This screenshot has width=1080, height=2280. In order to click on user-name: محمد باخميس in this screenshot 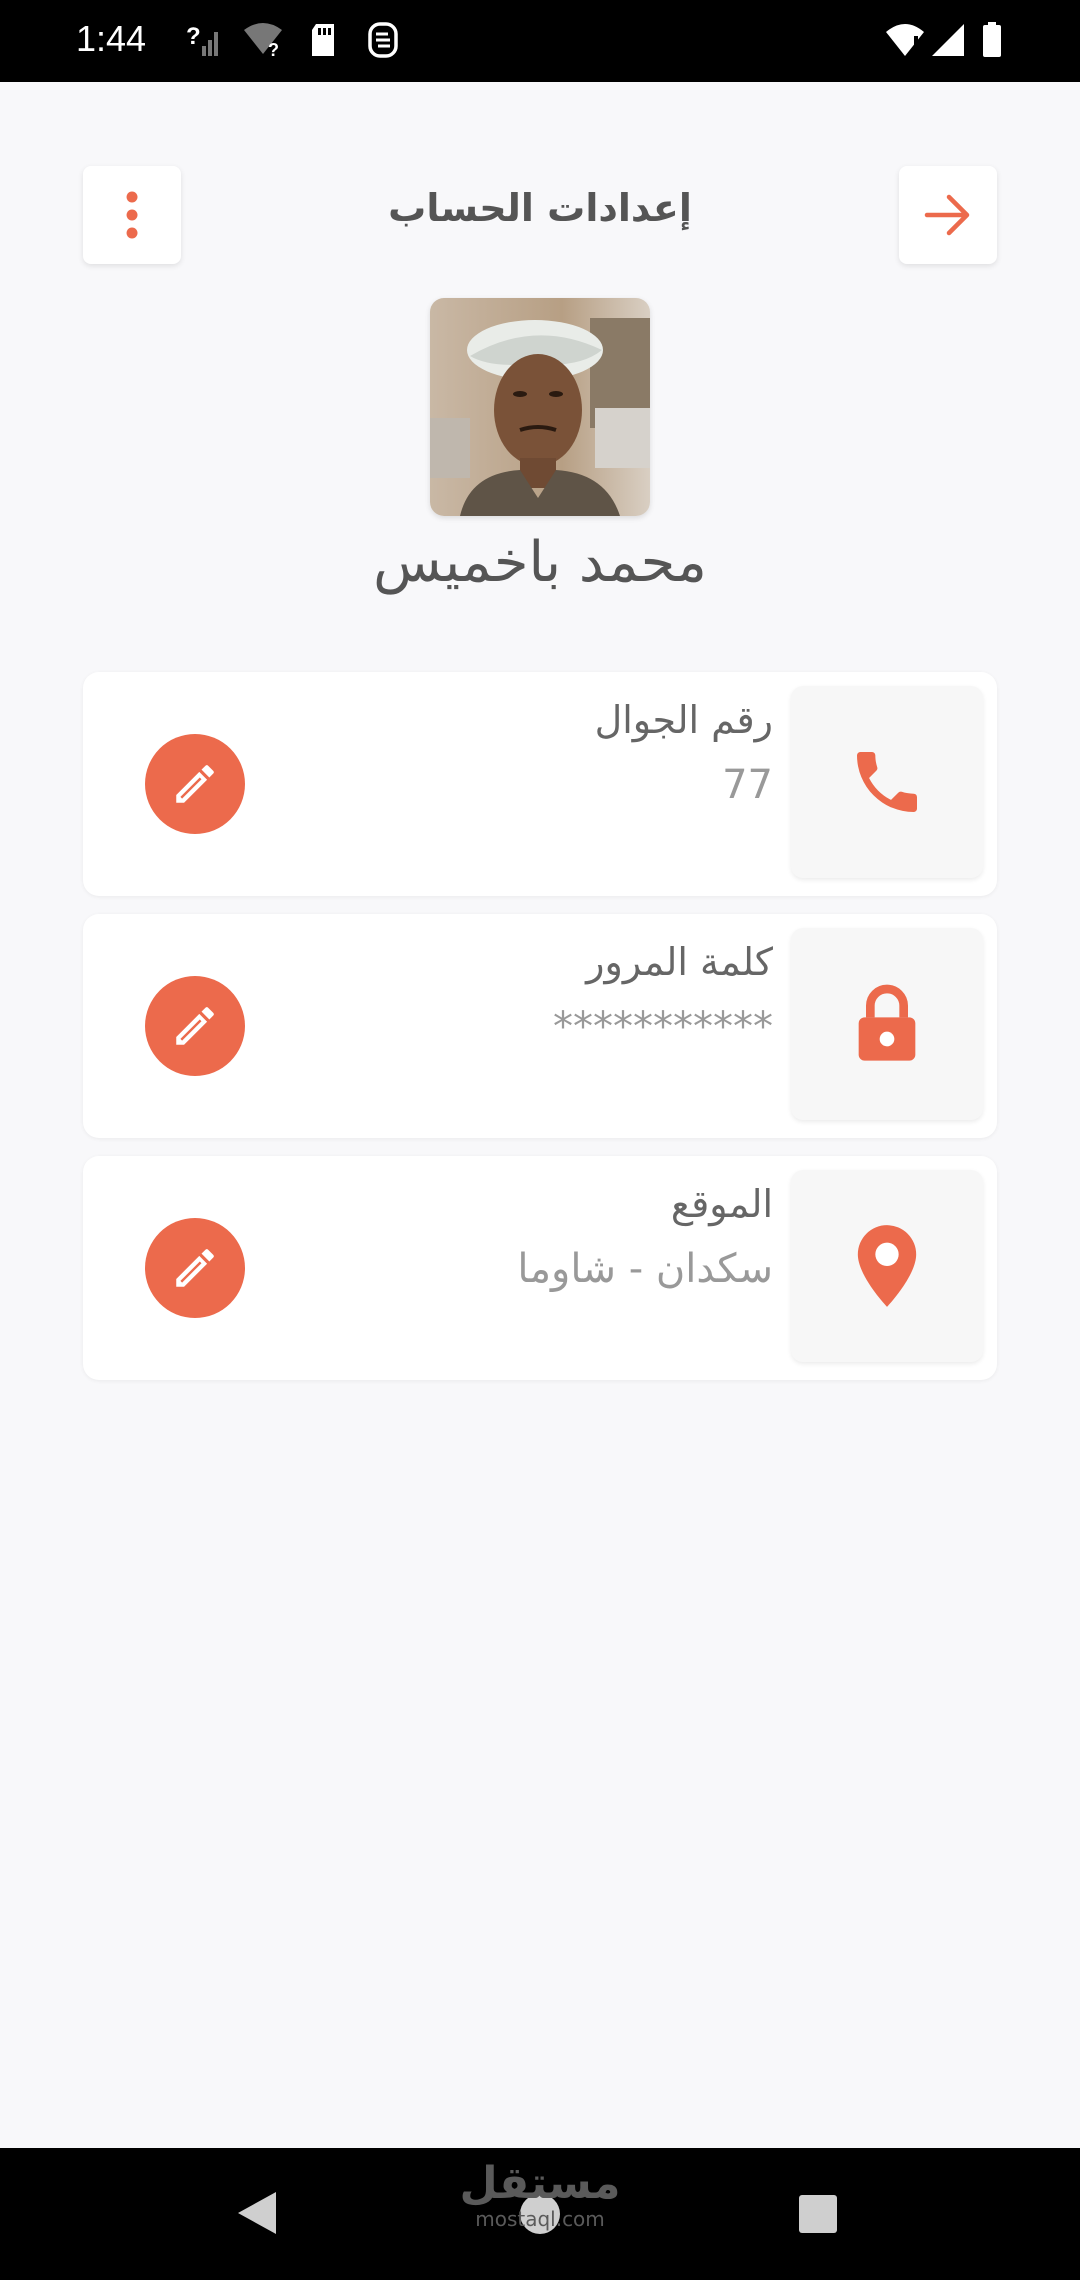, I will do `click(540, 562)`.